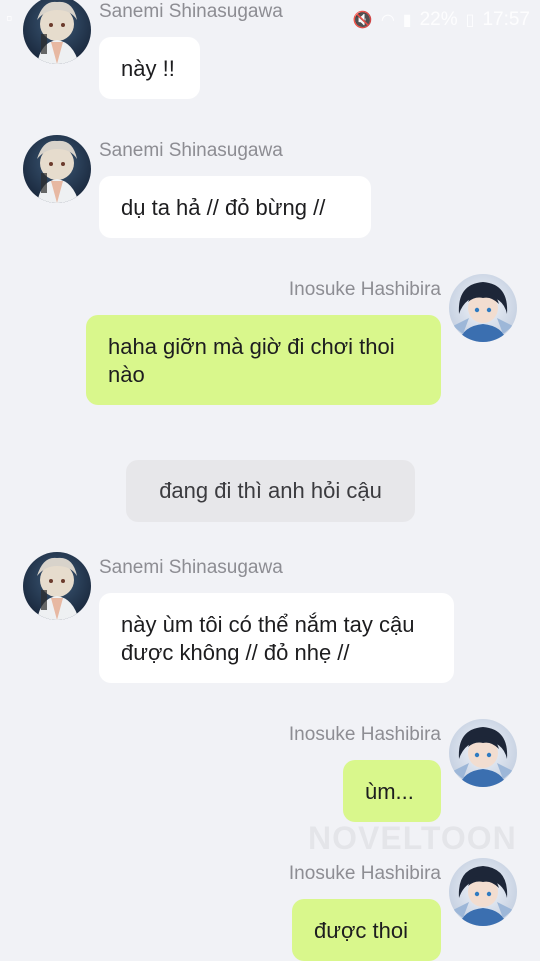 The height and width of the screenshot is (961, 540). I want to click on battery-icon: ▯, so click(470, 20).